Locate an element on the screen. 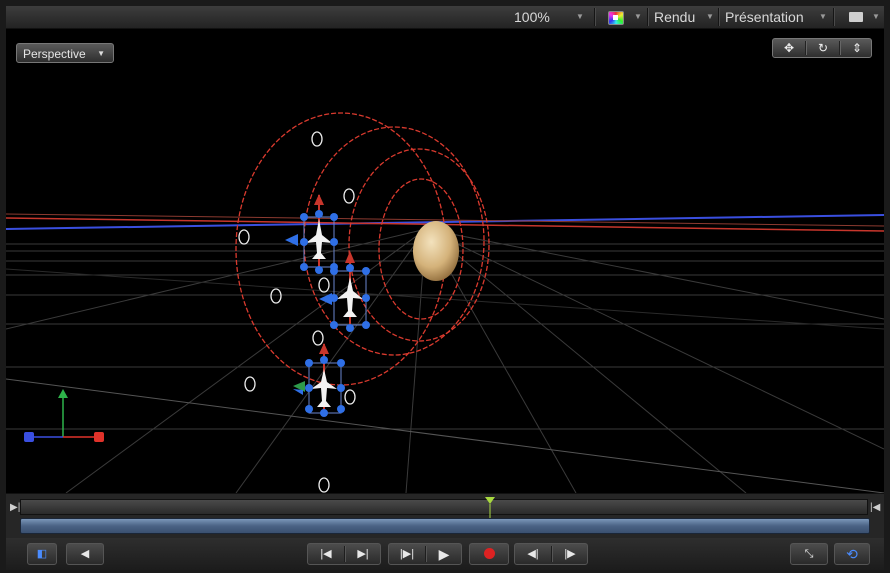  color-channels-icon is located at coordinates (616, 18).